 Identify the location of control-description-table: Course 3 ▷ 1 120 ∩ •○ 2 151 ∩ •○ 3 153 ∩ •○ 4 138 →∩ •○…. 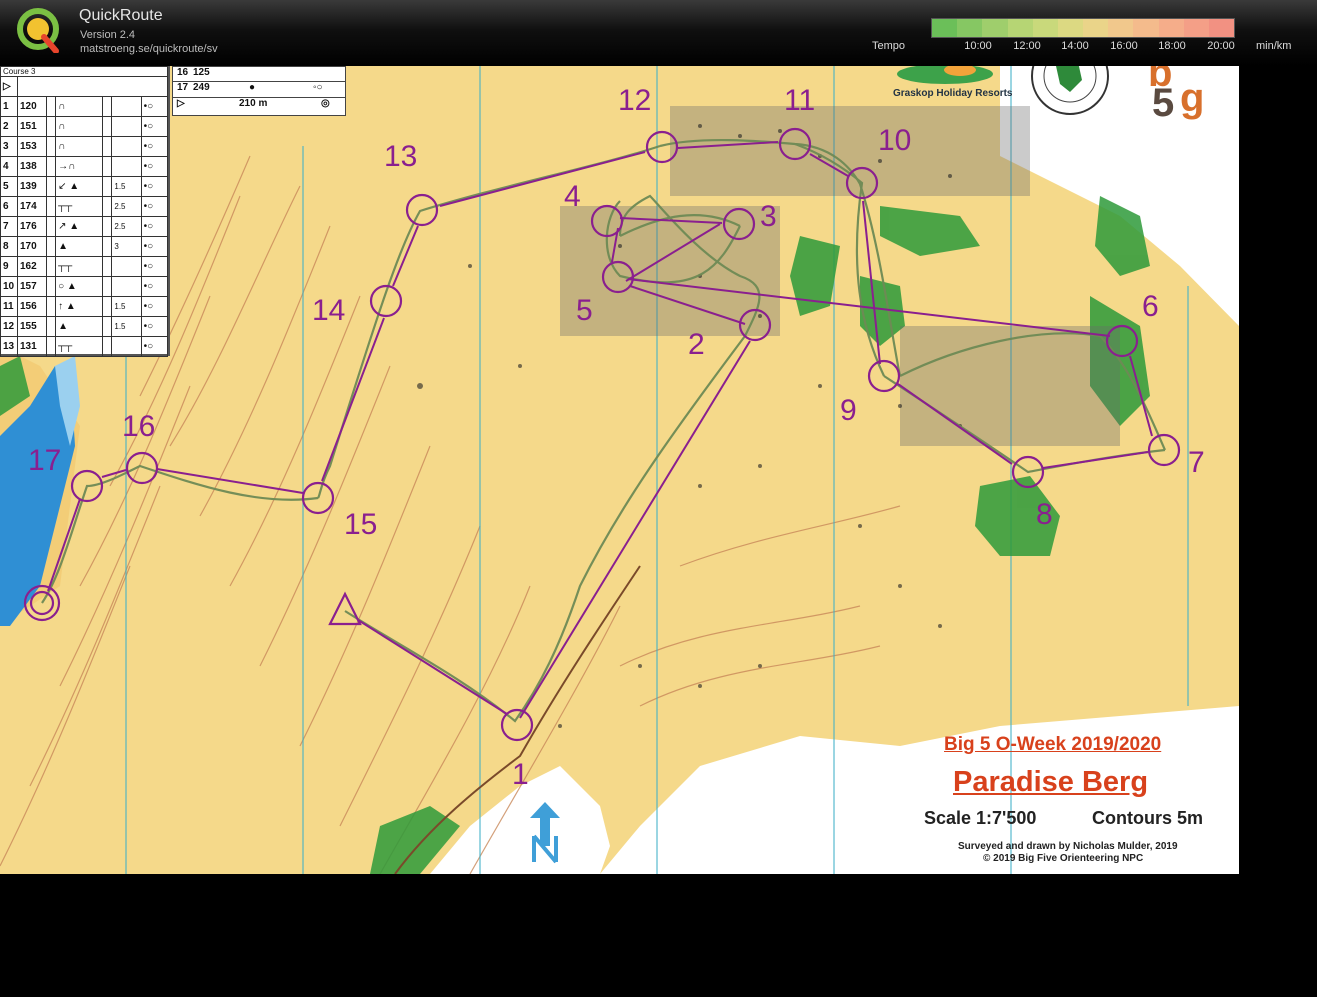
(84, 211).